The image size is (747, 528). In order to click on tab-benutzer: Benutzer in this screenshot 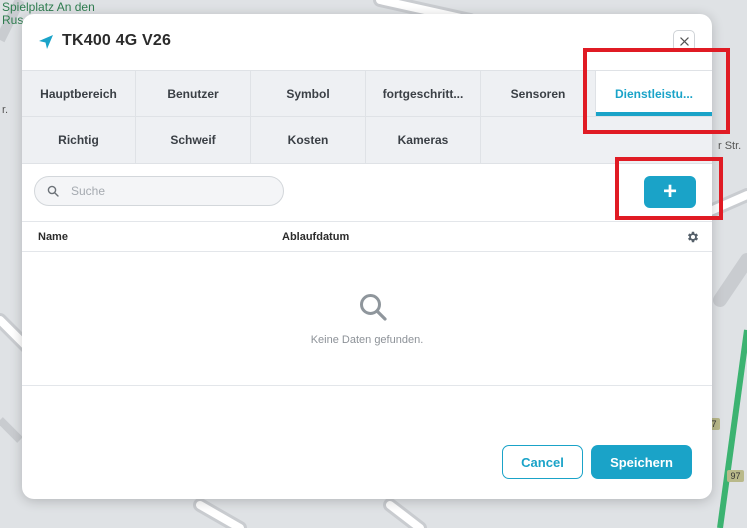, I will do `click(193, 94)`.